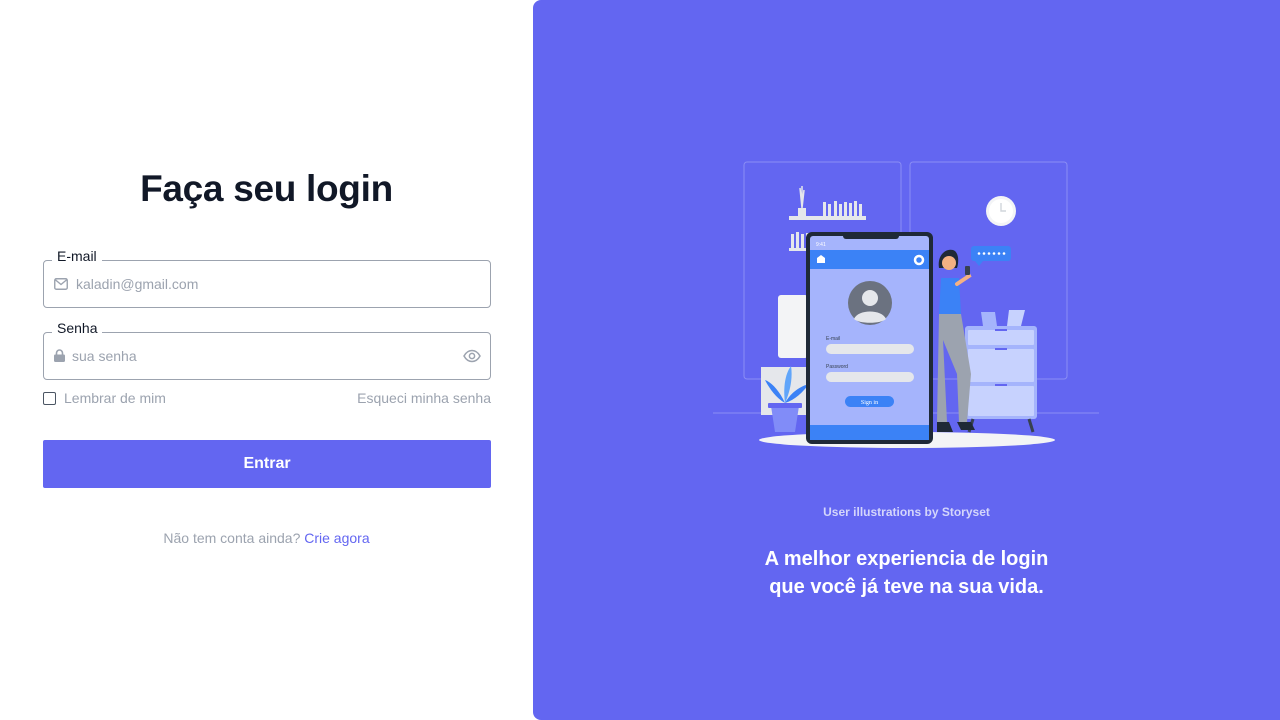  I want to click on signup-row: Não tem conta ainda? Crie agora, so click(266, 538).